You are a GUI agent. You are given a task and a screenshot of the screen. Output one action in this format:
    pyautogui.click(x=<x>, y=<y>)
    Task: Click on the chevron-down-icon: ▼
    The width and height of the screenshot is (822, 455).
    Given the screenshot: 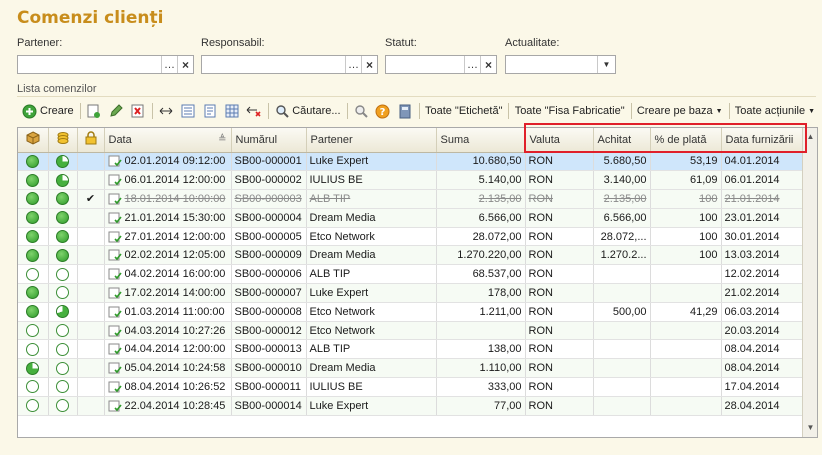 What is the action you would take?
    pyautogui.click(x=606, y=64)
    